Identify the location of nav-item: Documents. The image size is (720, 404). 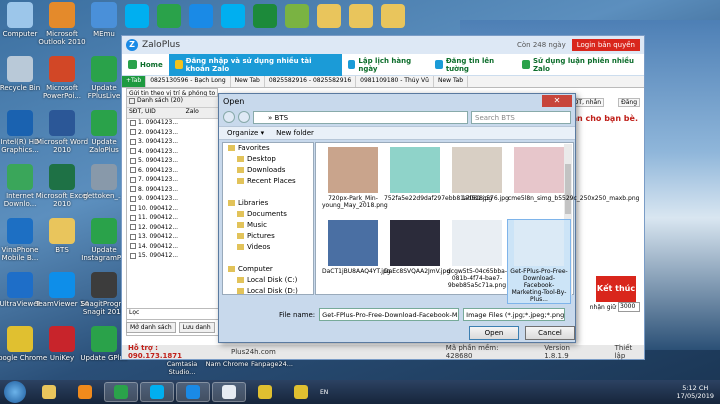
(268, 214).